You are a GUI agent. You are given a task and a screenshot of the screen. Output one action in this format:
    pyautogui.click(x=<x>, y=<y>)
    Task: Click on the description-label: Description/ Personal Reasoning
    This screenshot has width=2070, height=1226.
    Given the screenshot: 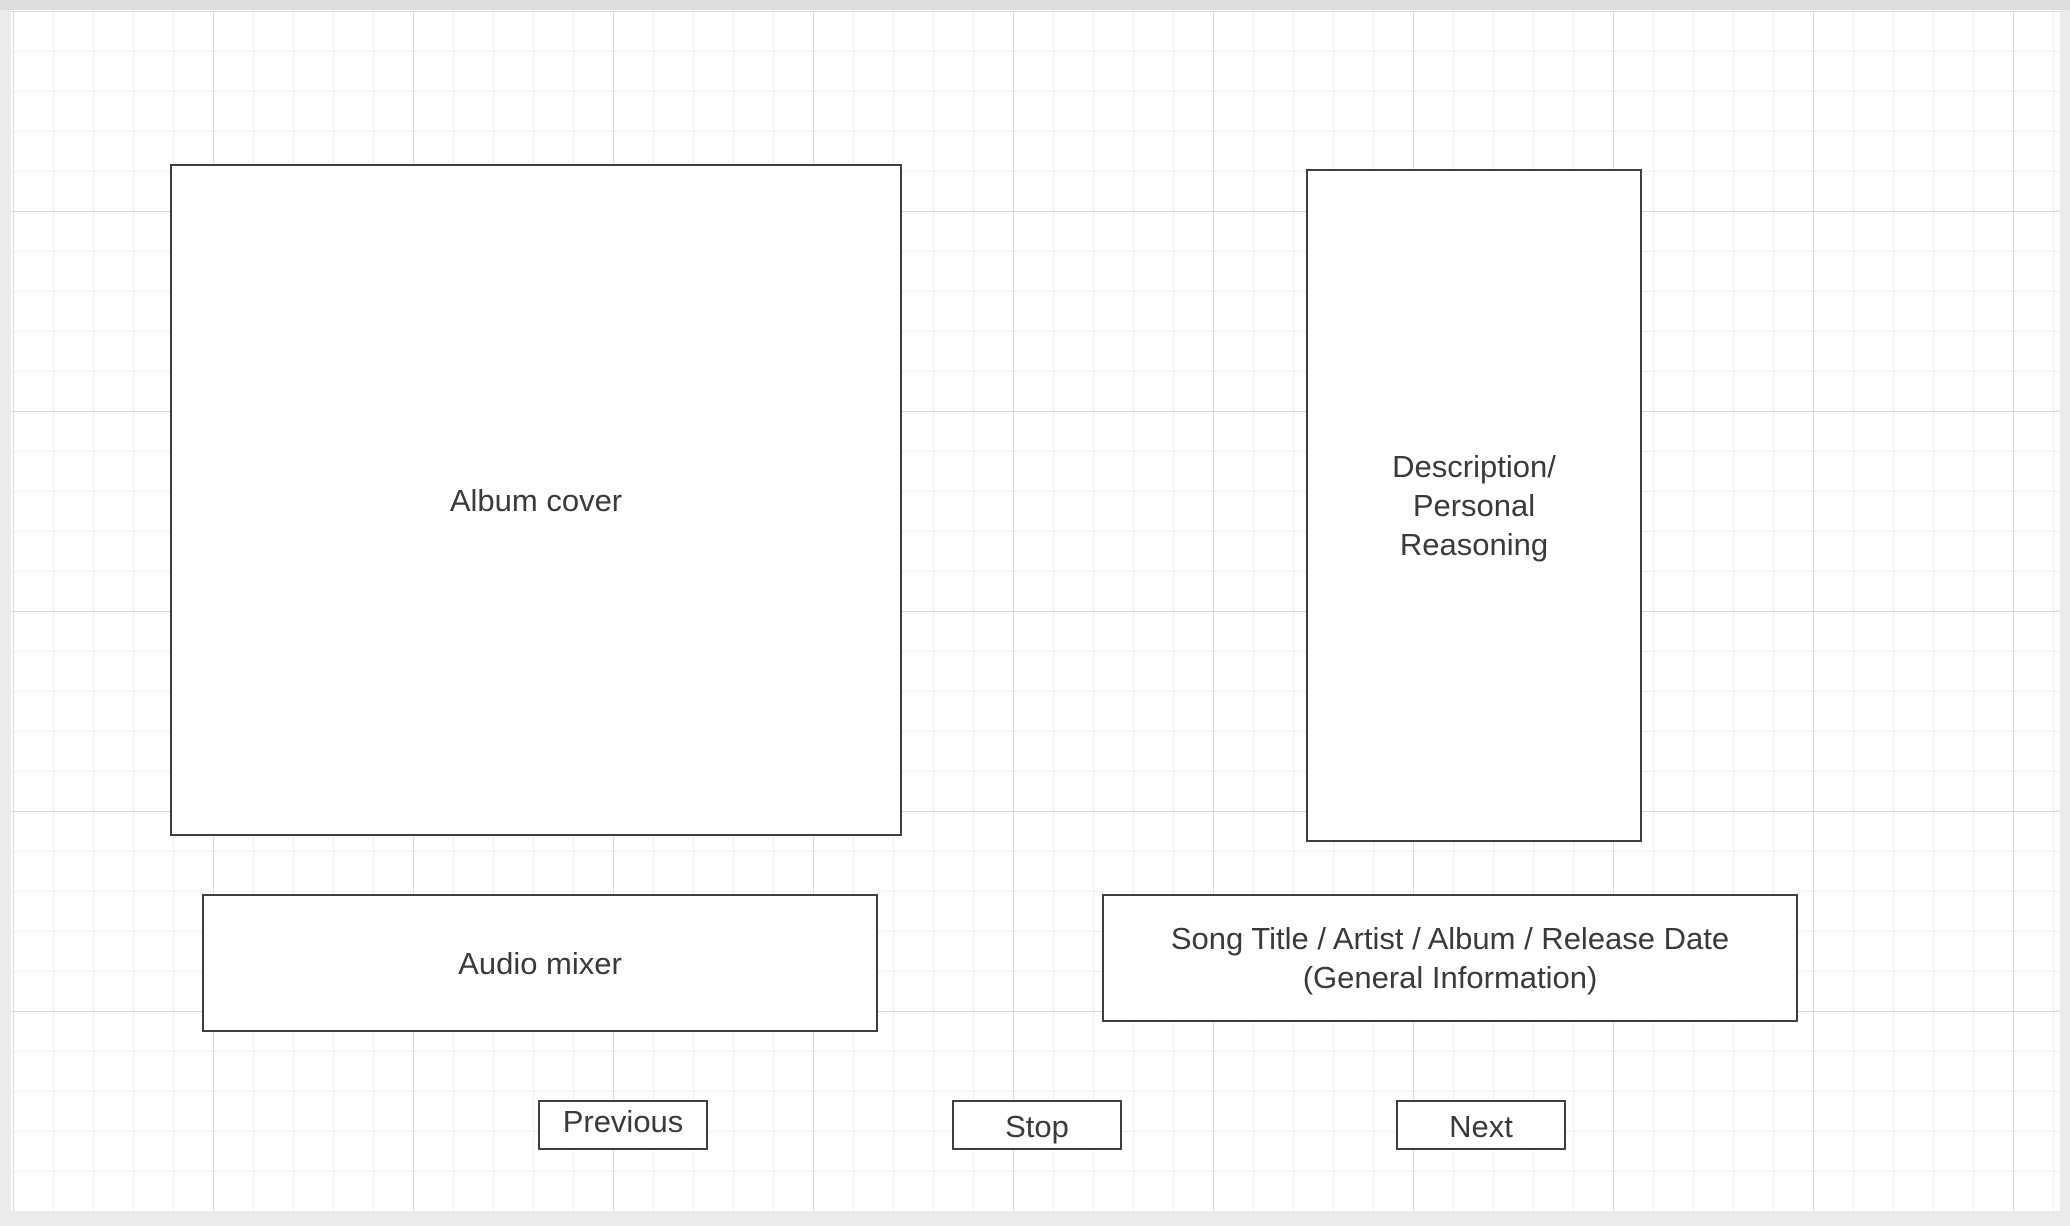 What is the action you would take?
    pyautogui.click(x=1474, y=505)
    